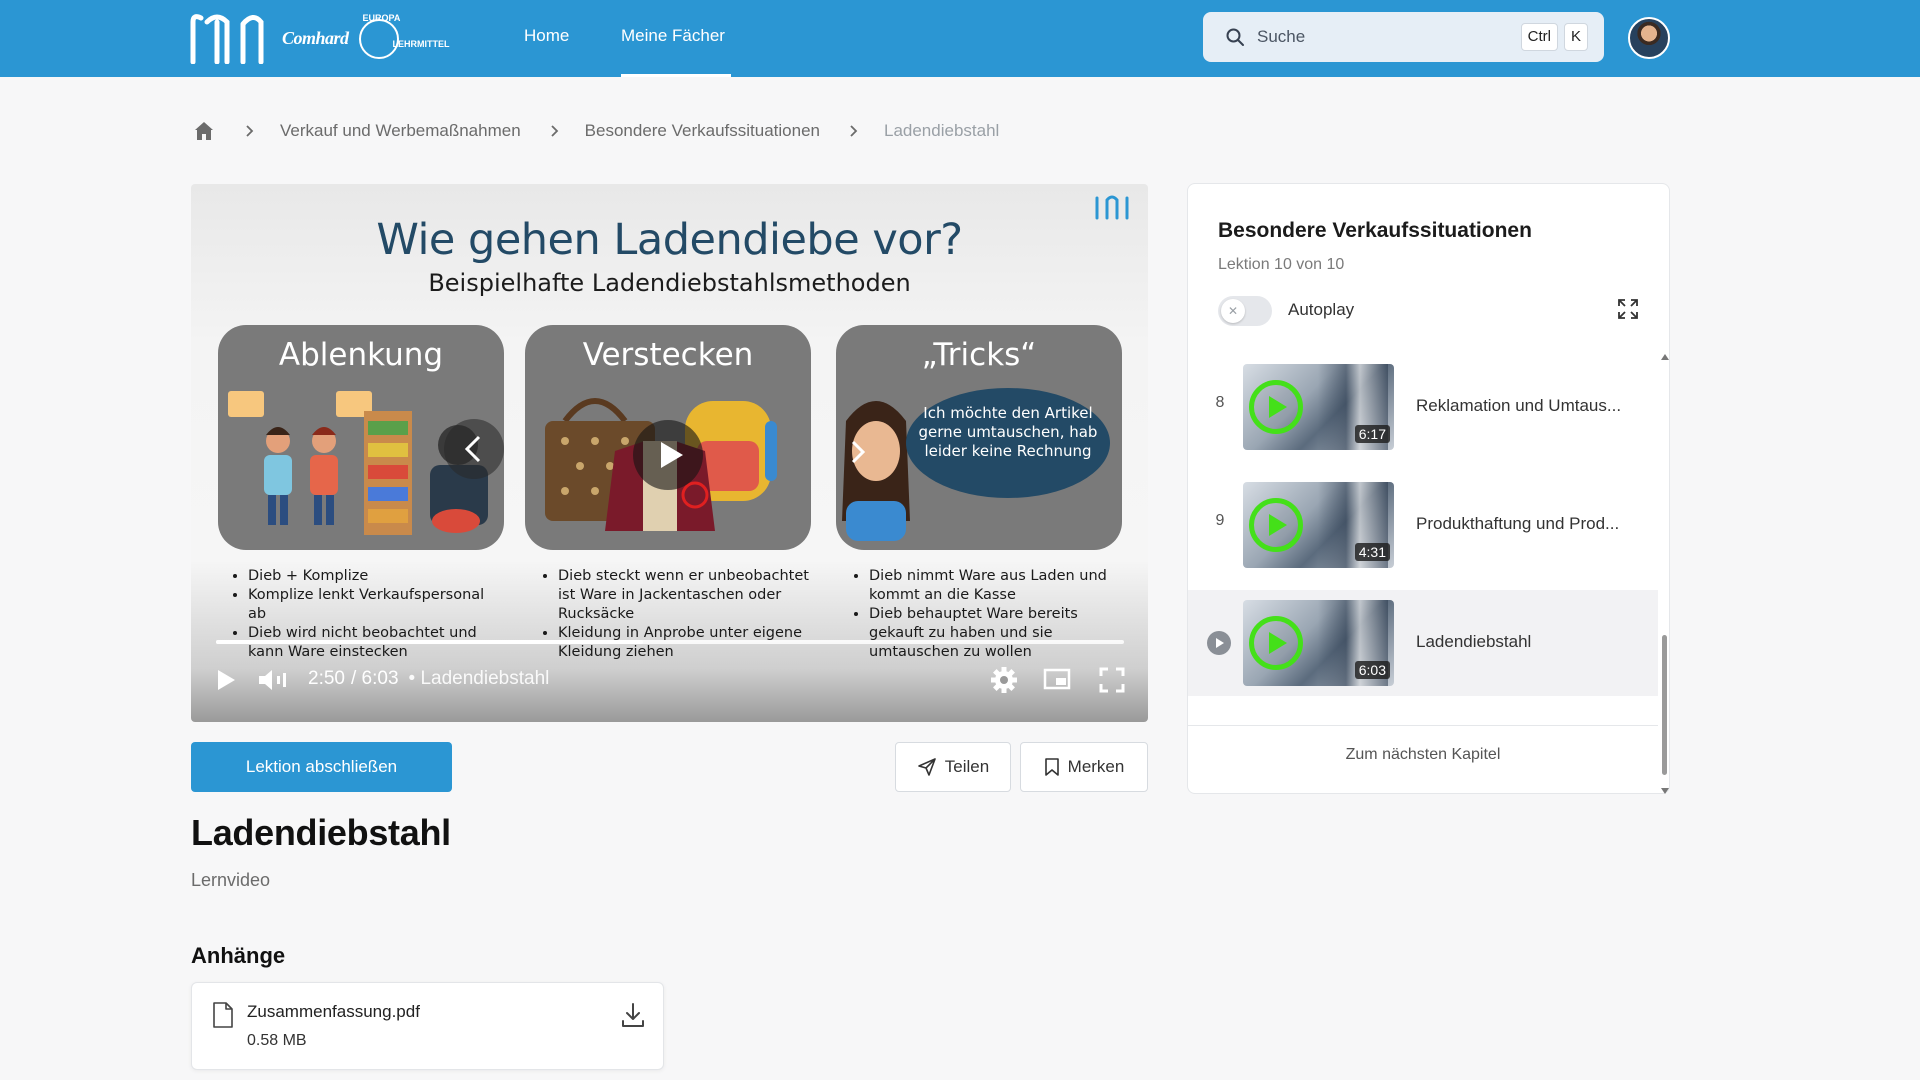 This screenshot has width=1920, height=1080. What do you see at coordinates (1219, 643) in the screenshot?
I see `now-playing-icon` at bounding box center [1219, 643].